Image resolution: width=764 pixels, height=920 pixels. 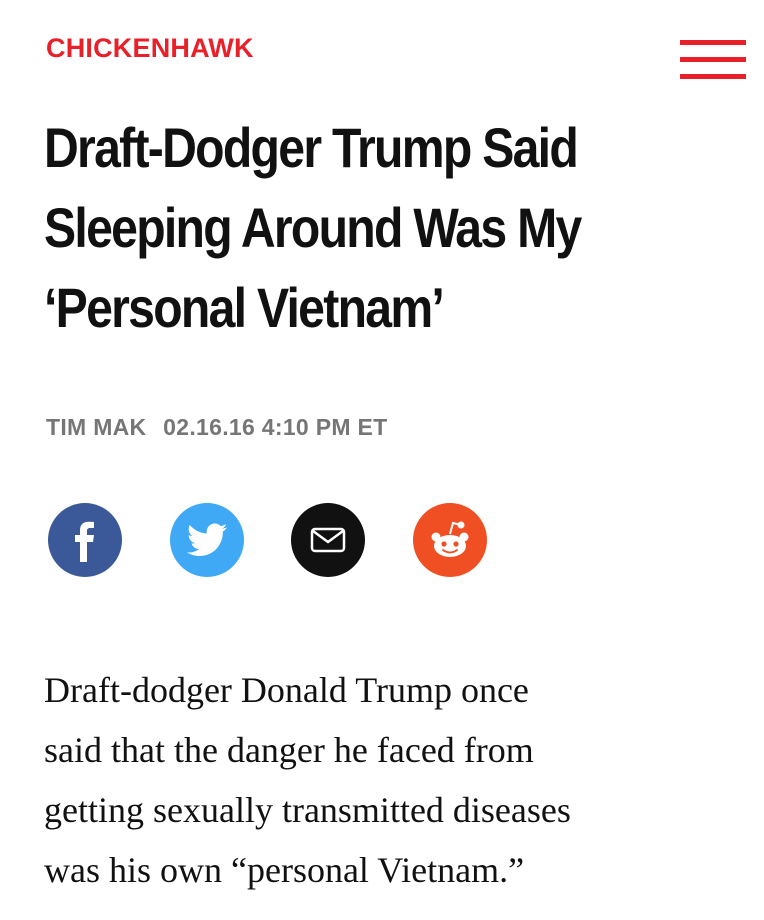 I want to click on share-bar, so click(x=273, y=540).